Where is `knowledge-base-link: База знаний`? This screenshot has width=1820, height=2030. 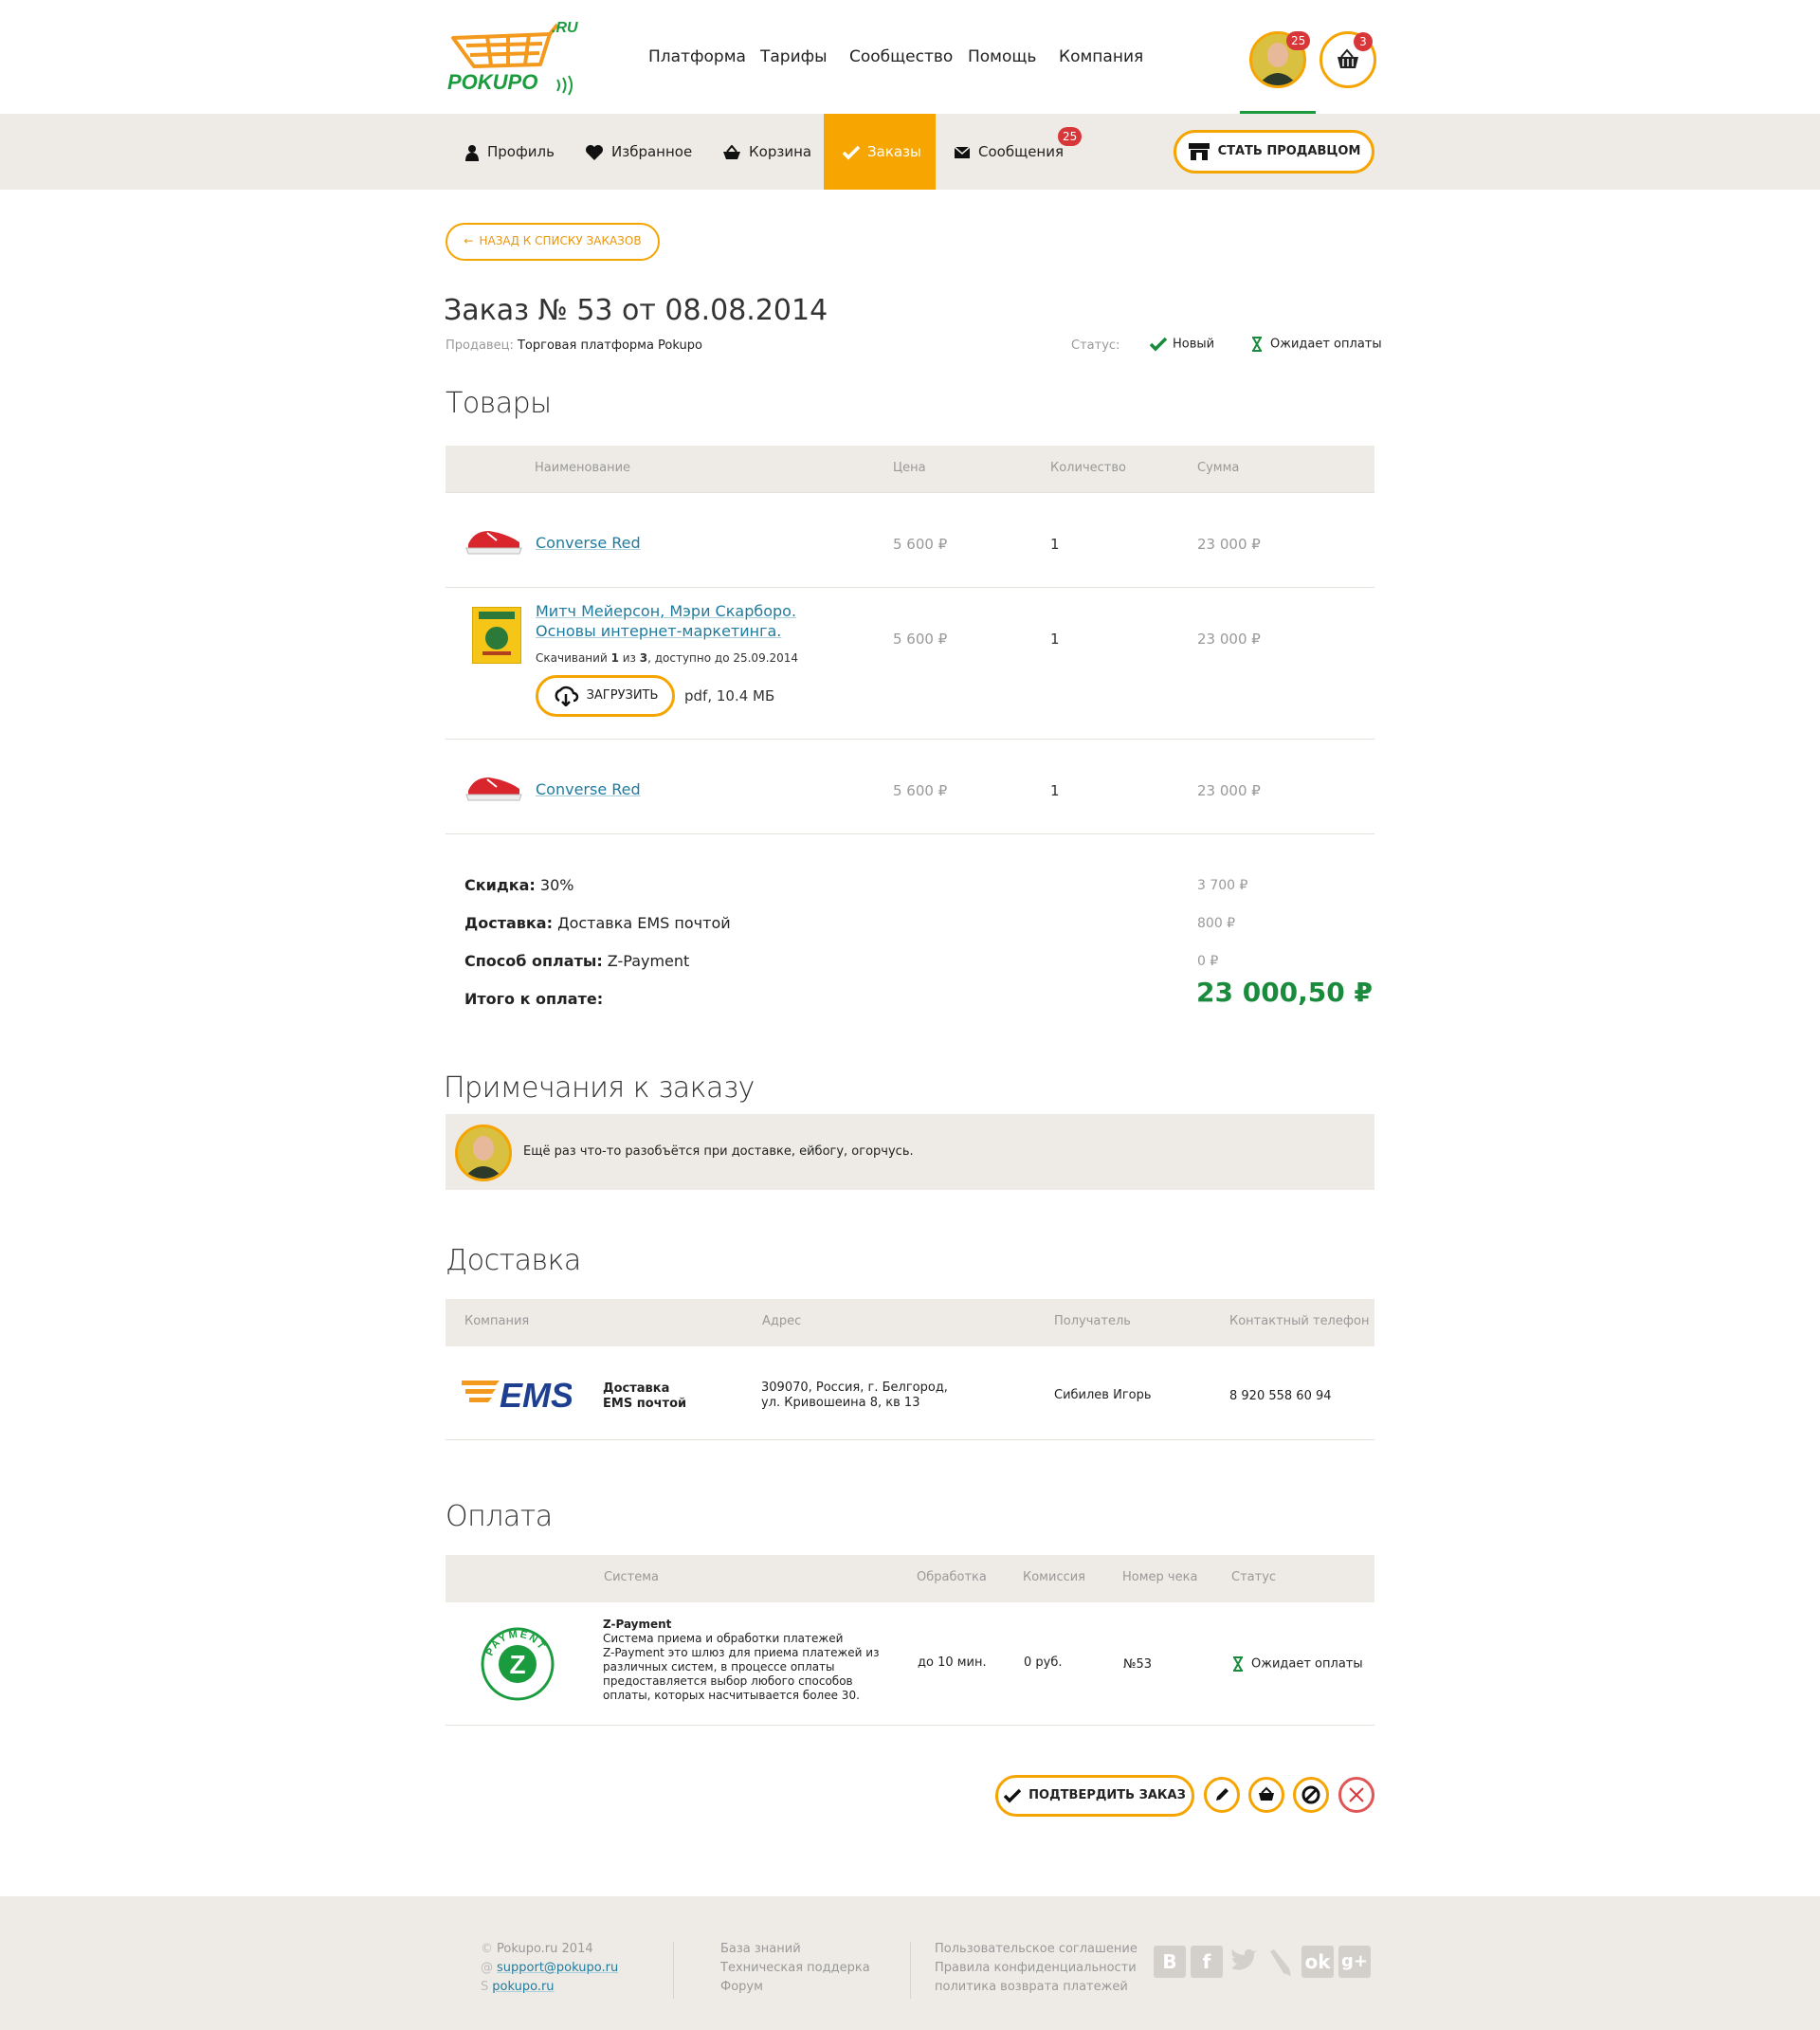 knowledge-base-link: База знаний is located at coordinates (795, 1949).